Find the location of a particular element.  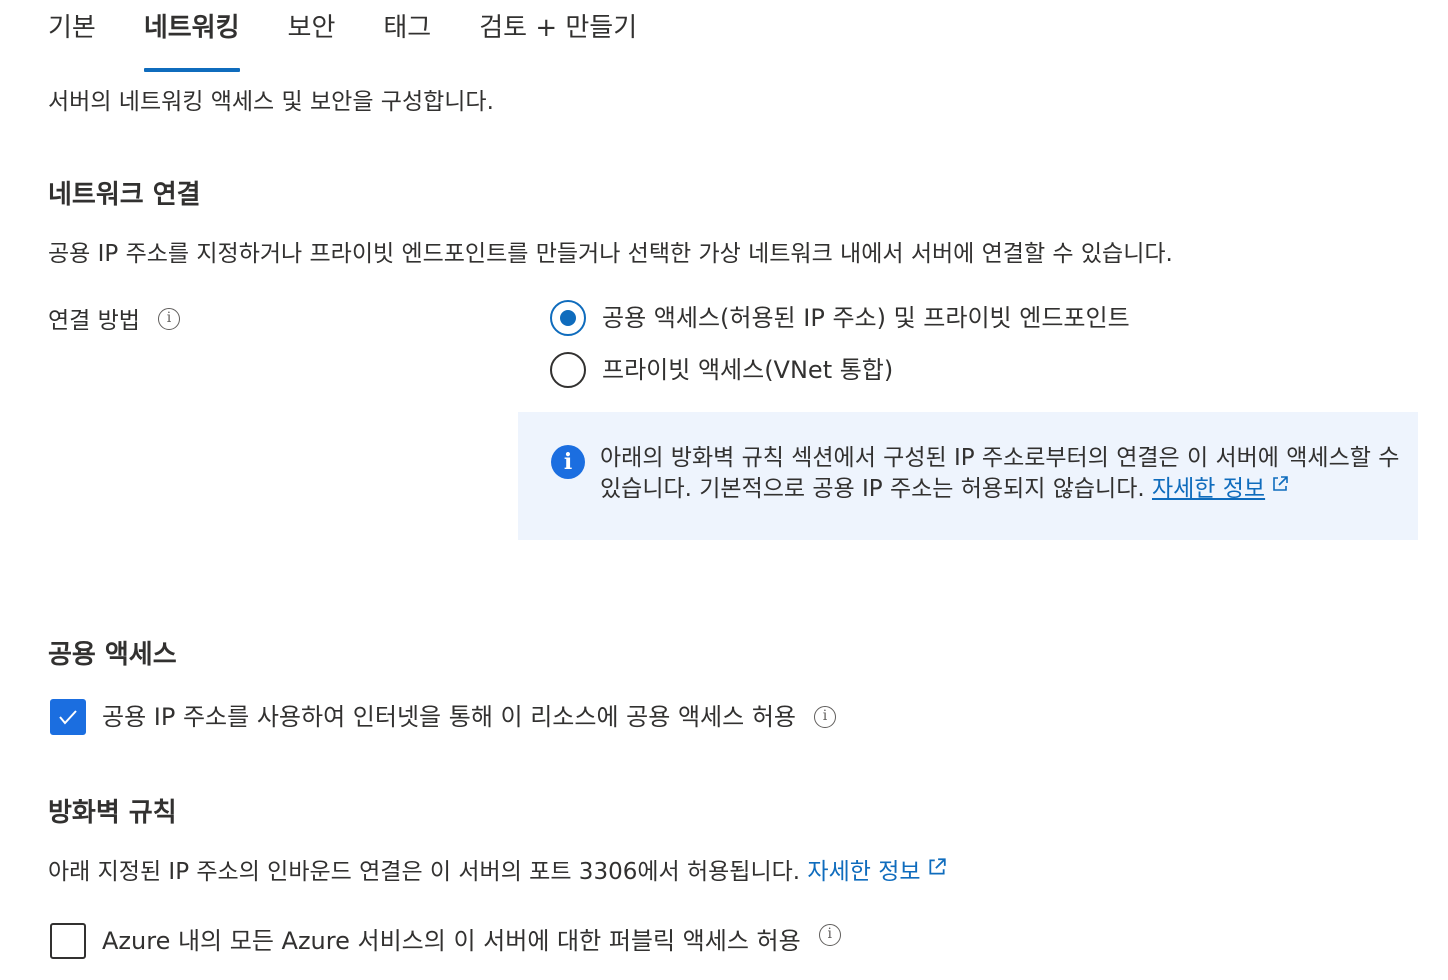

radio-public-access-private-endpoint: 공용 액세스(허용된 IP 주소) 및 프라이빗 엔드포인트 is located at coordinates (840, 318).